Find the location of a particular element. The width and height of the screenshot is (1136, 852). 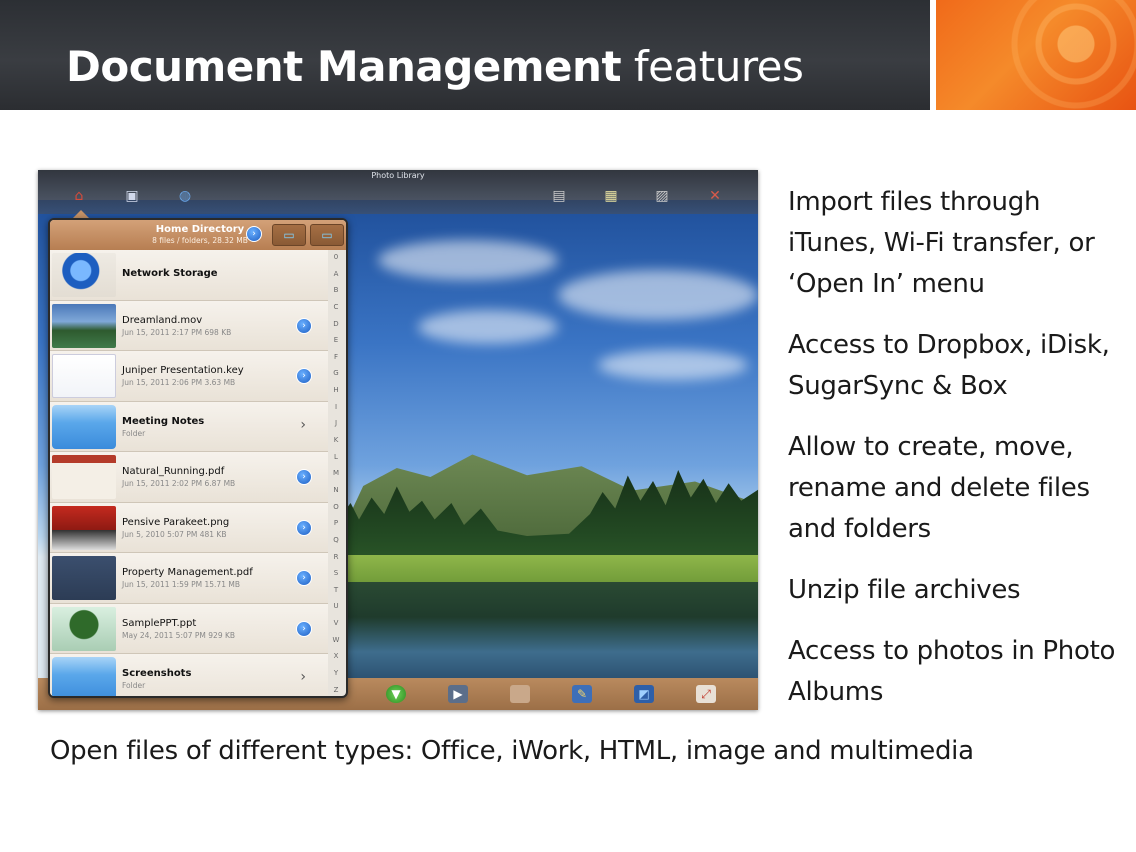

index-letter: T is located at coordinates (336, 590).